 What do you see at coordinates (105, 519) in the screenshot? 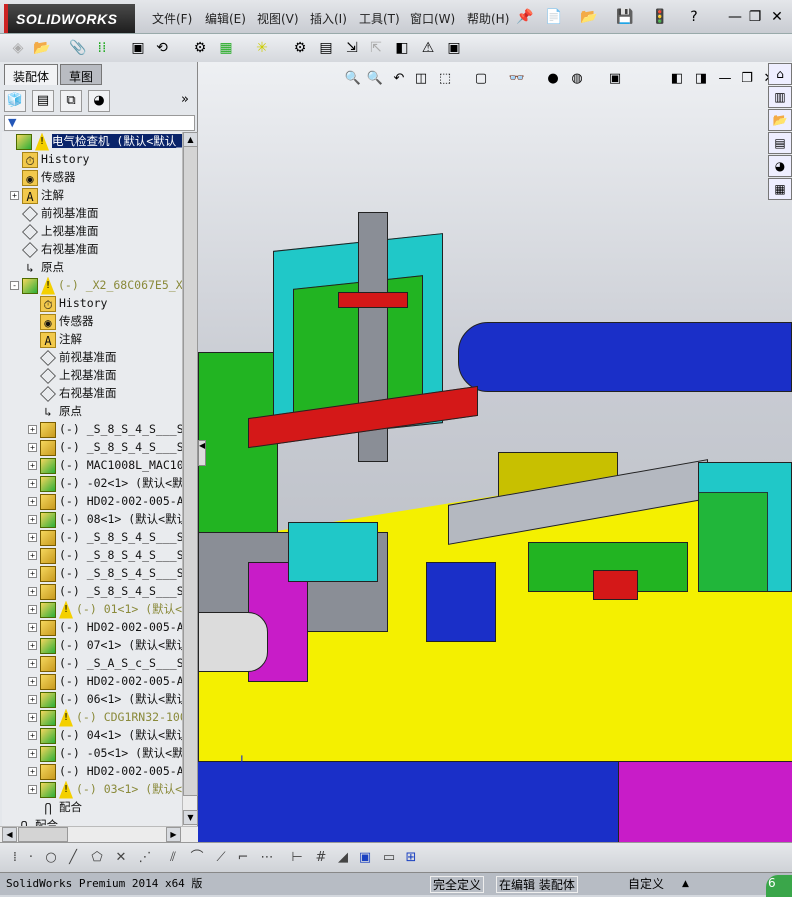
I see `tree-item: + (-) 08<1> (默认<默认` at bounding box center [105, 519].